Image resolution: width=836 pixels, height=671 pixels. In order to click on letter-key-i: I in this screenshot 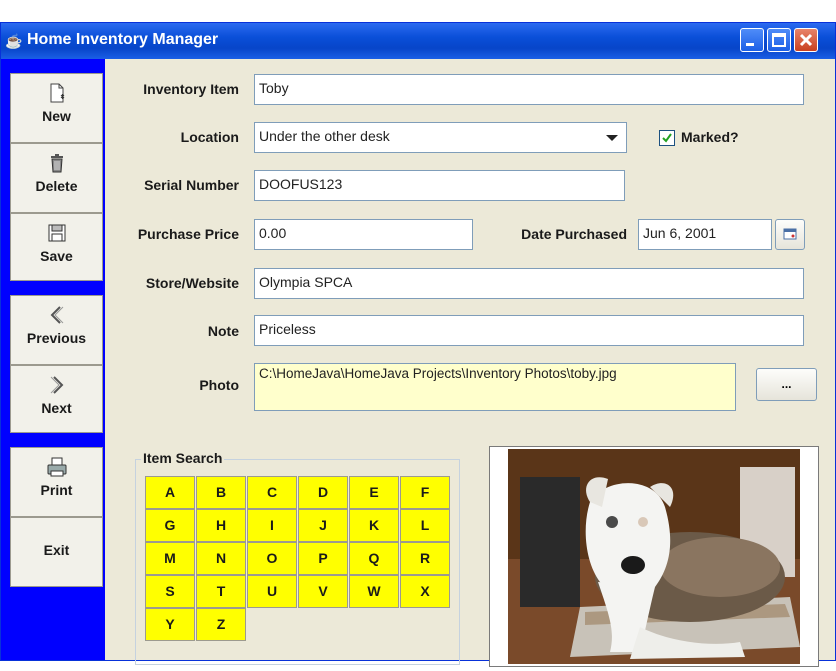, I will do `click(272, 525)`.